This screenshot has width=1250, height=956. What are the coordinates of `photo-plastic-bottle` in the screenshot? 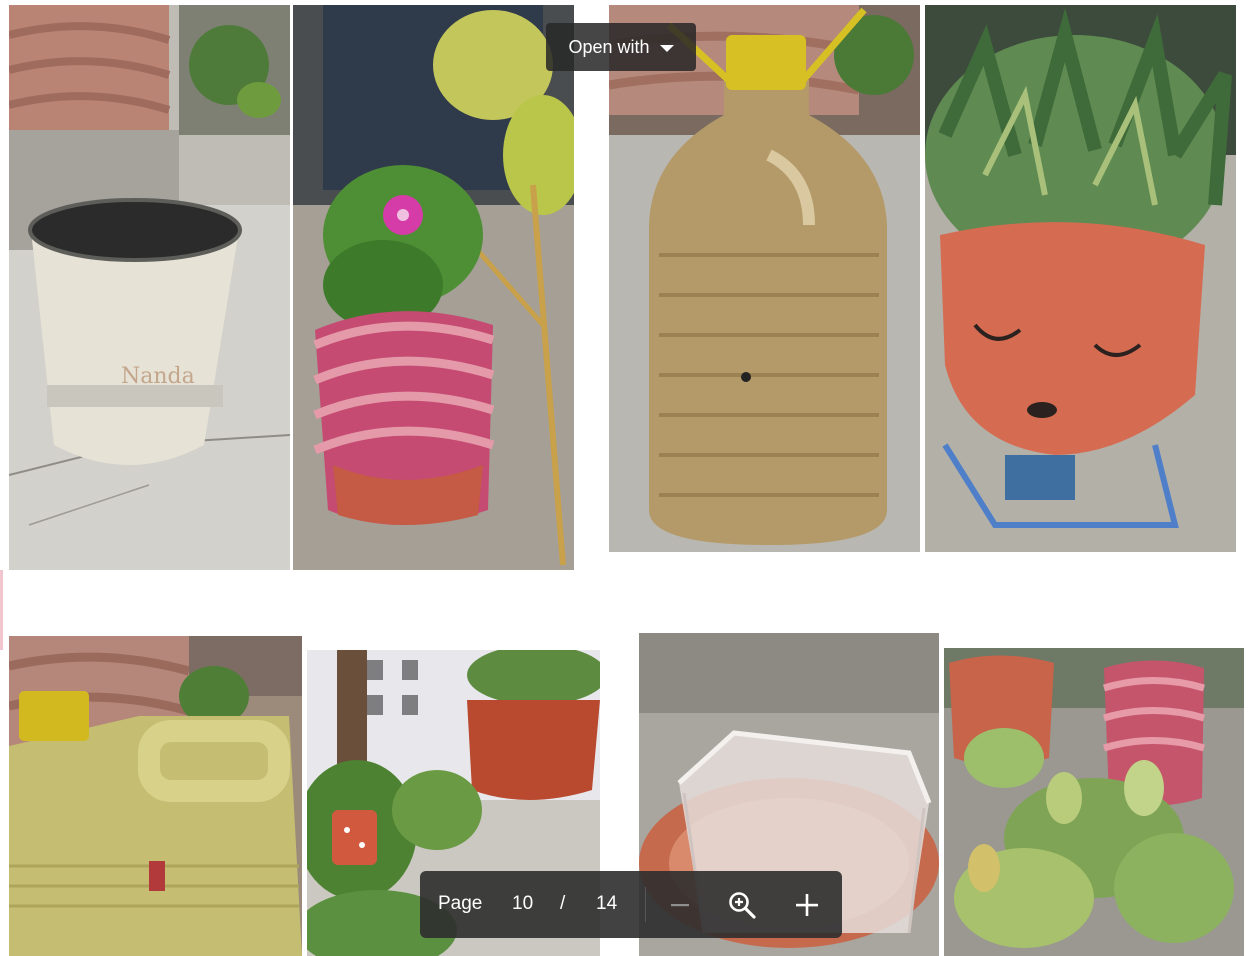 It's located at (764, 278).